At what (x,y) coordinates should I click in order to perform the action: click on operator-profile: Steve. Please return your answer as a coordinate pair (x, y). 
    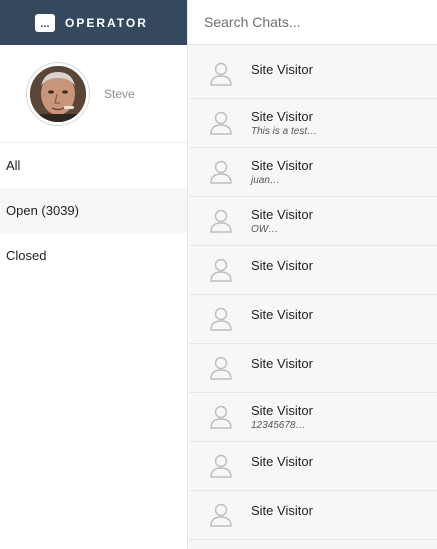
    Looking at the image, I should click on (93, 94).